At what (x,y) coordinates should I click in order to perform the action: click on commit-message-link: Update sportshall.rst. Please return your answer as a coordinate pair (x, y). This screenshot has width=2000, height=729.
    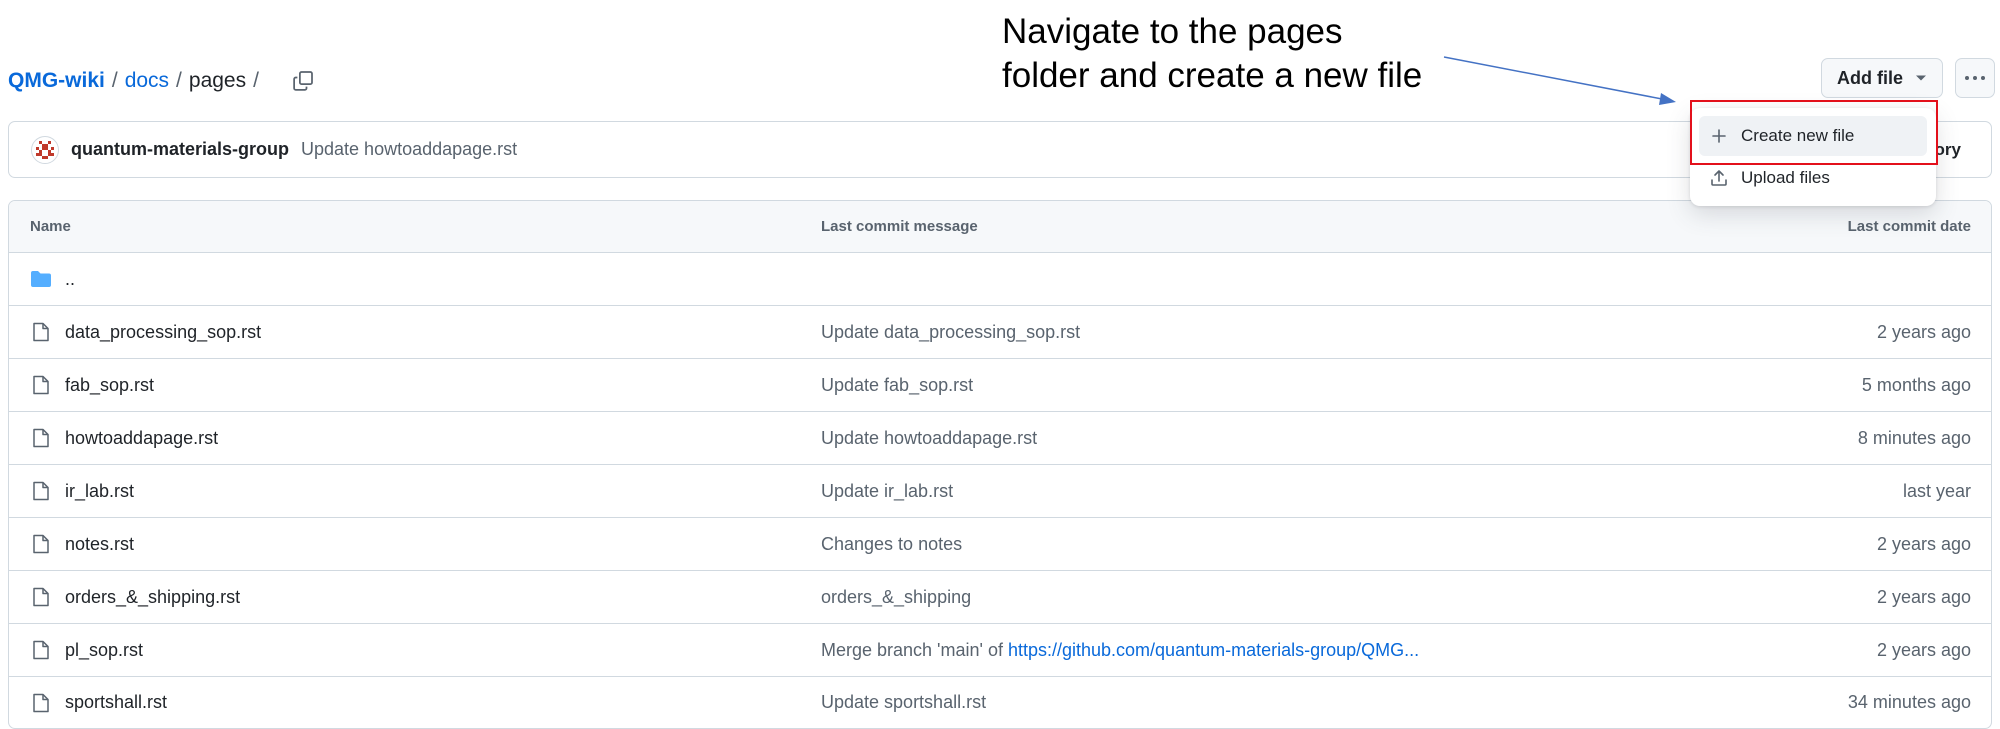
    Looking at the image, I should click on (903, 702).